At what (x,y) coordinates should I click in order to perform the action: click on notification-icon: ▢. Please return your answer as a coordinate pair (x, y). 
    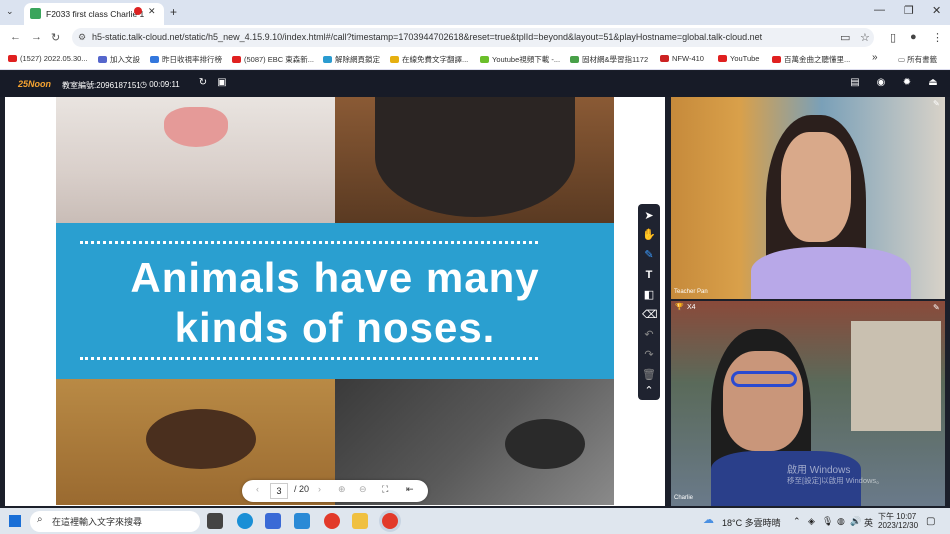
    Looking at the image, I should click on (930, 521).